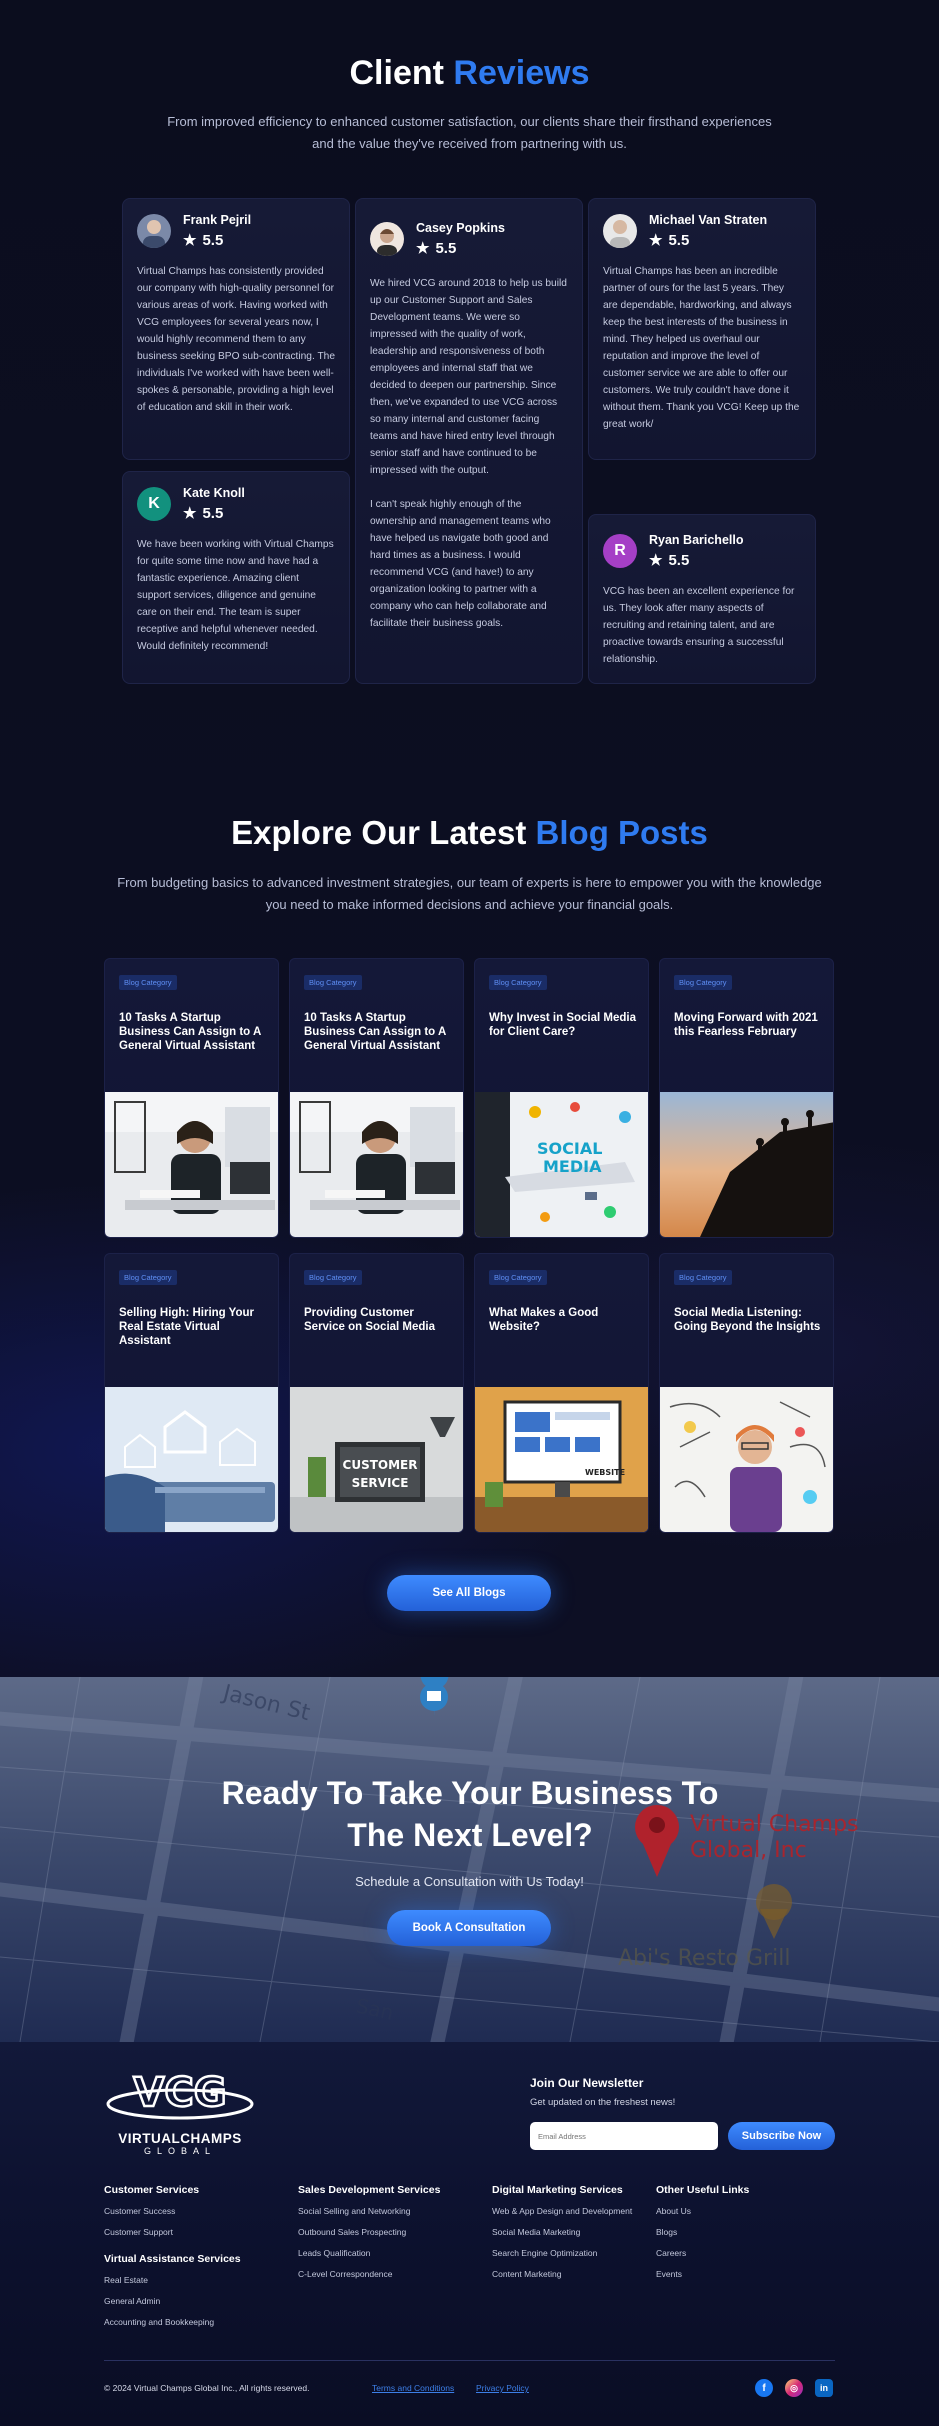  Describe the element at coordinates (764, 2388) in the screenshot. I see `facebook-icon: f` at that location.